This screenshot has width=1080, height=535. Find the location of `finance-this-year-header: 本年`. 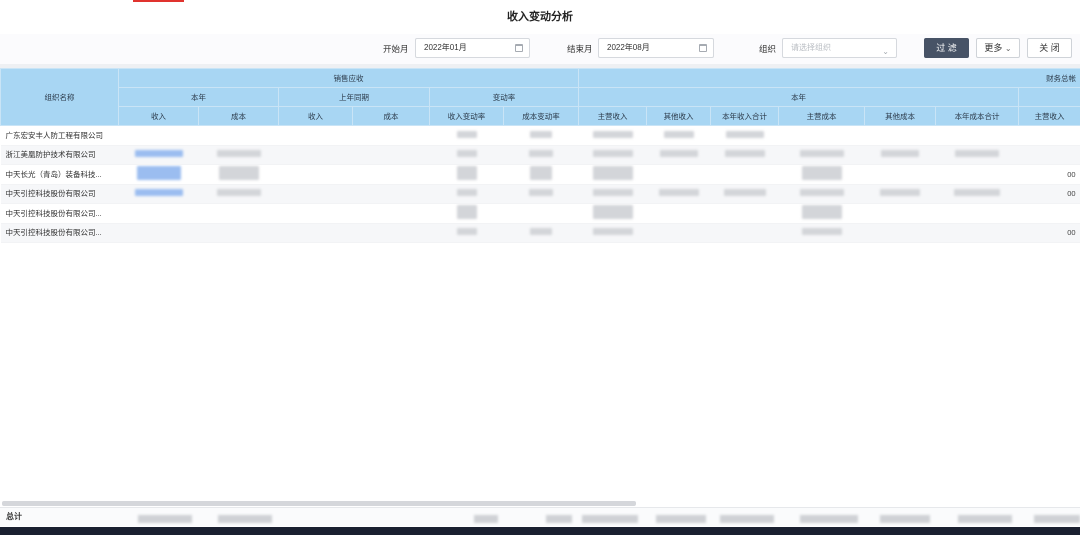

finance-this-year-header: 本年 is located at coordinates (799, 97).